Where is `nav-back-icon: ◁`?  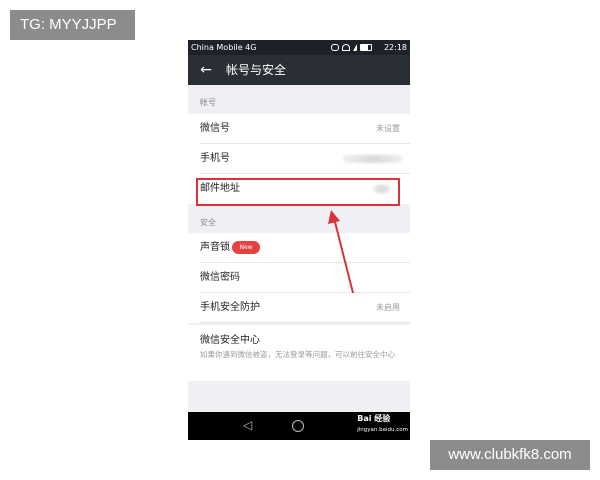 nav-back-icon: ◁ is located at coordinates (247, 425).